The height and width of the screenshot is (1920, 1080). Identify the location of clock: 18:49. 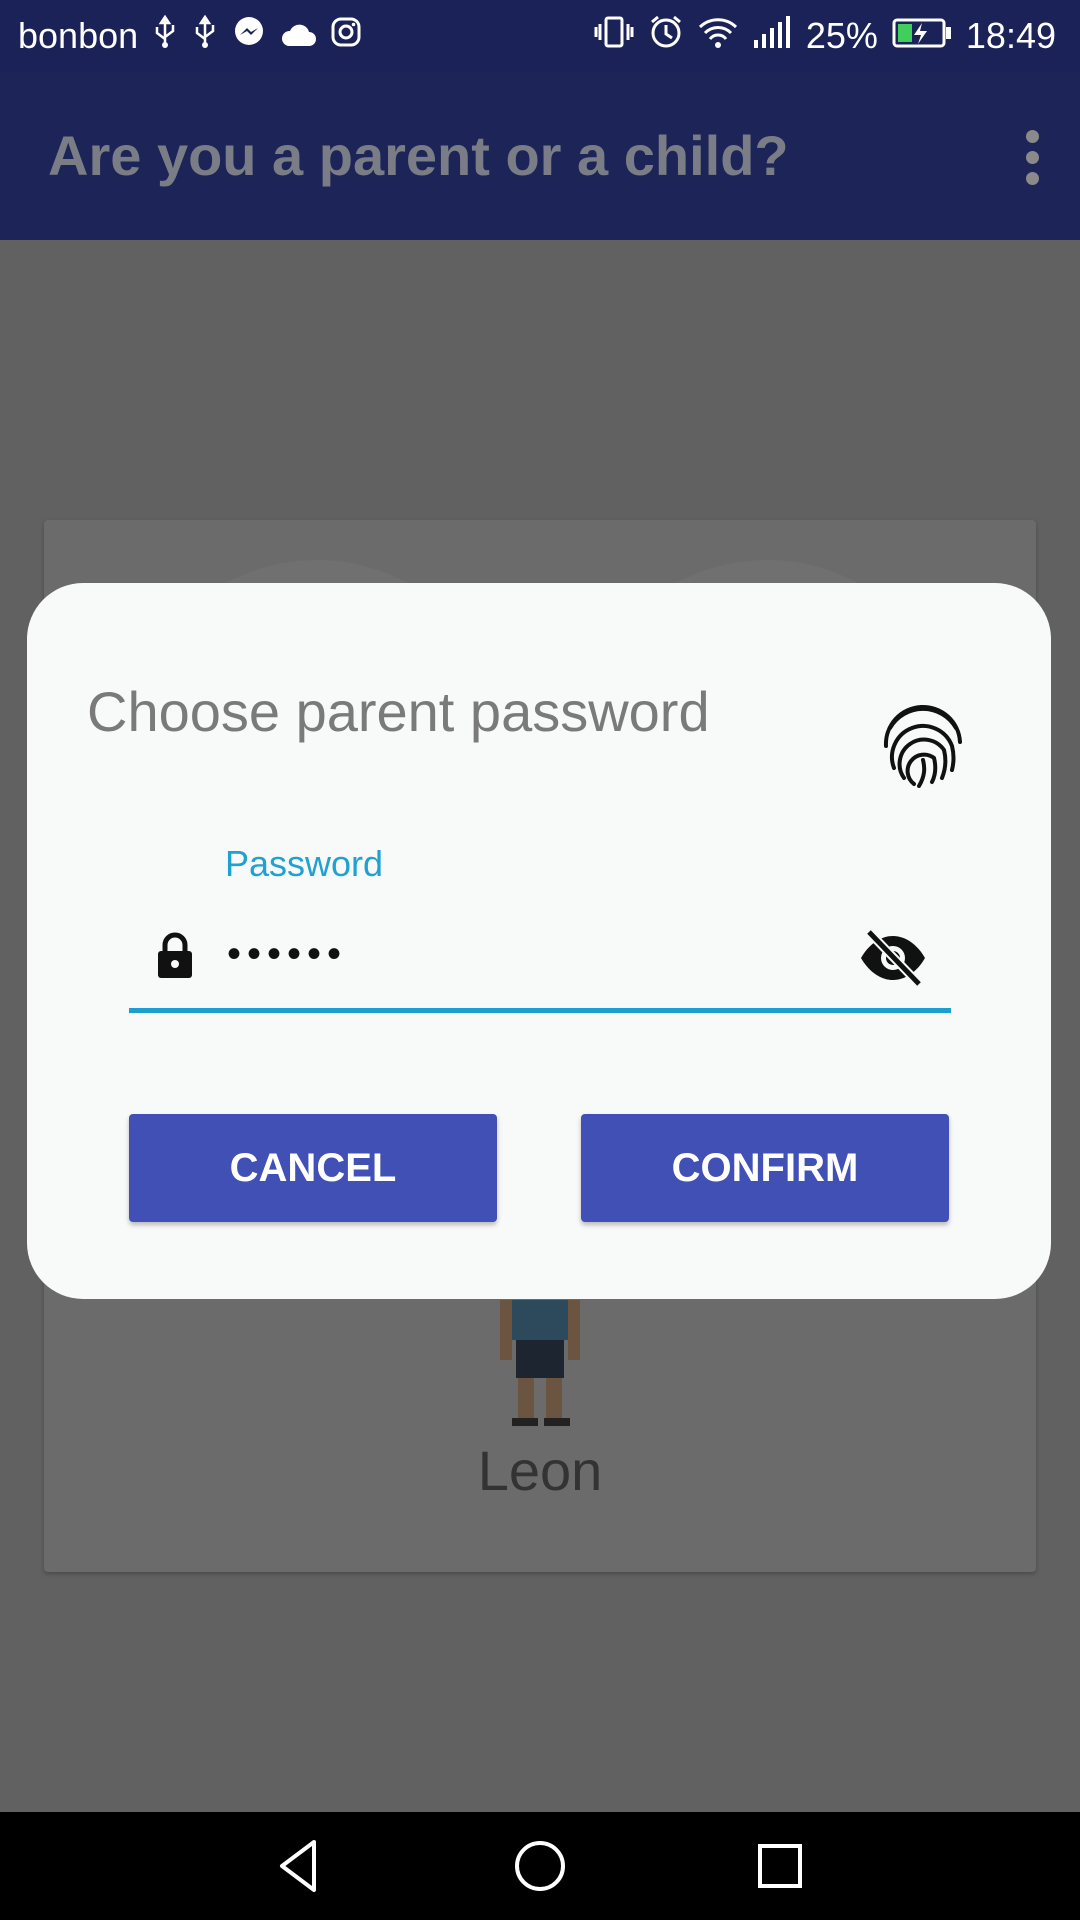
(1010, 35).